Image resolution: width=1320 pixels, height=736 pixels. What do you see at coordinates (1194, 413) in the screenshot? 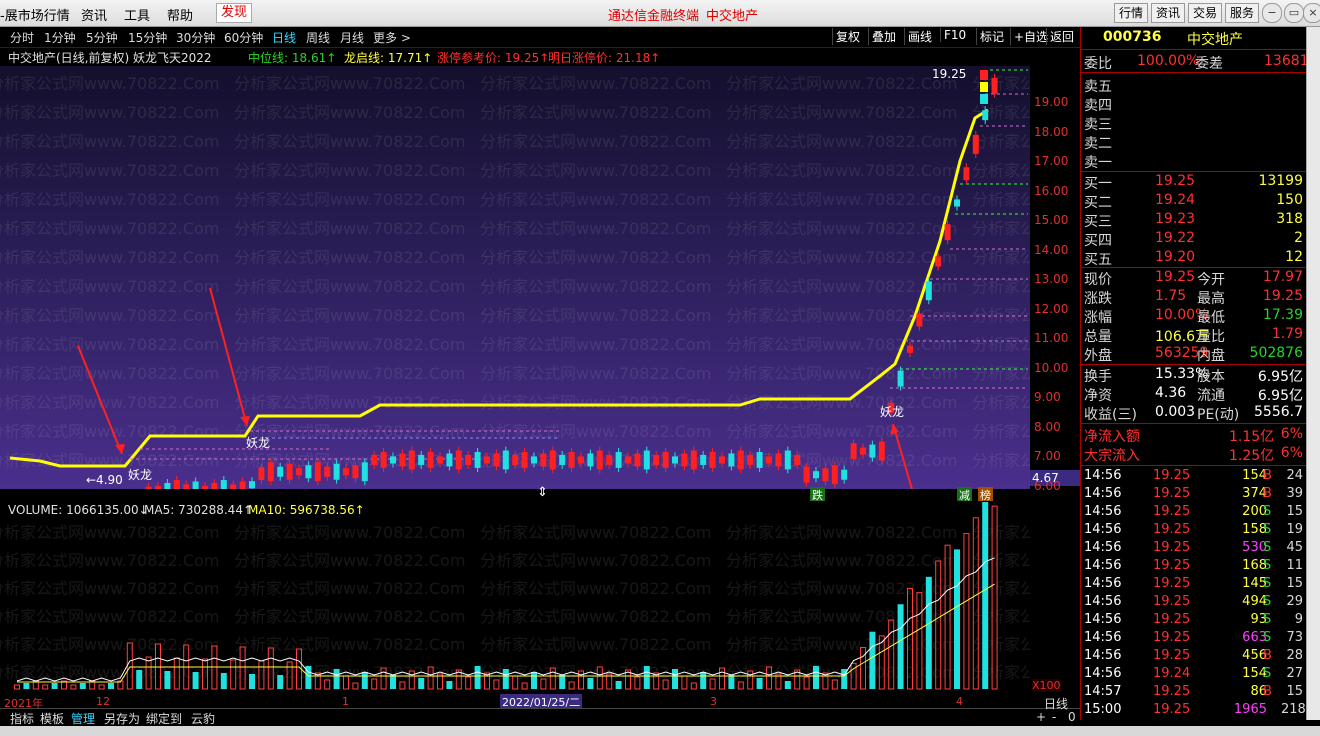
I see `fund-row: 收益(三) 0.003 PE(动) 5556.7` at bounding box center [1194, 413].